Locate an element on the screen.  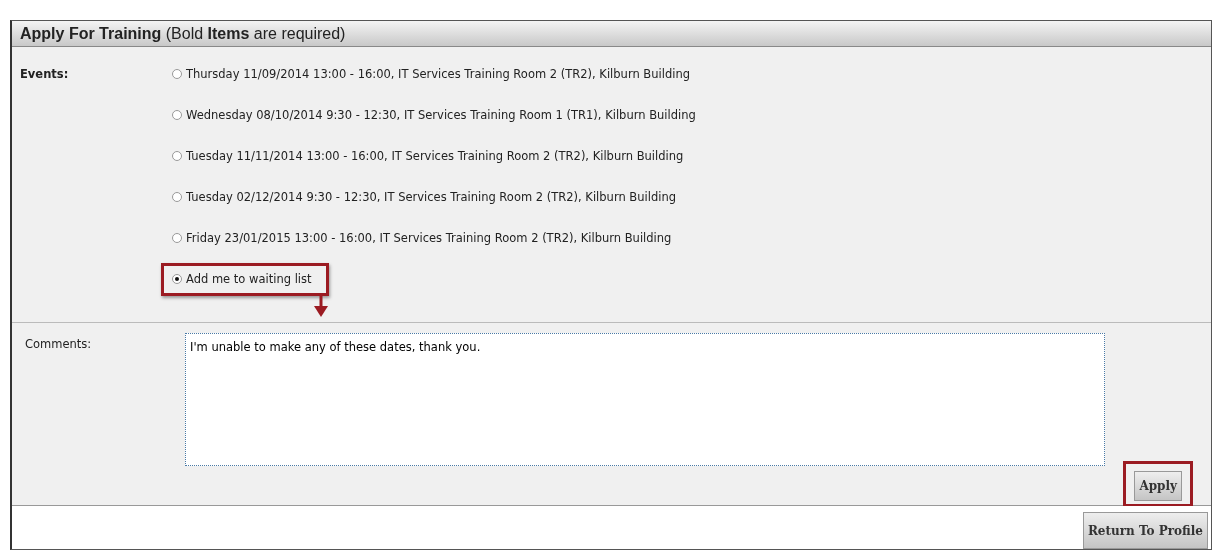
comments-label: Comments: is located at coordinates (58, 344).